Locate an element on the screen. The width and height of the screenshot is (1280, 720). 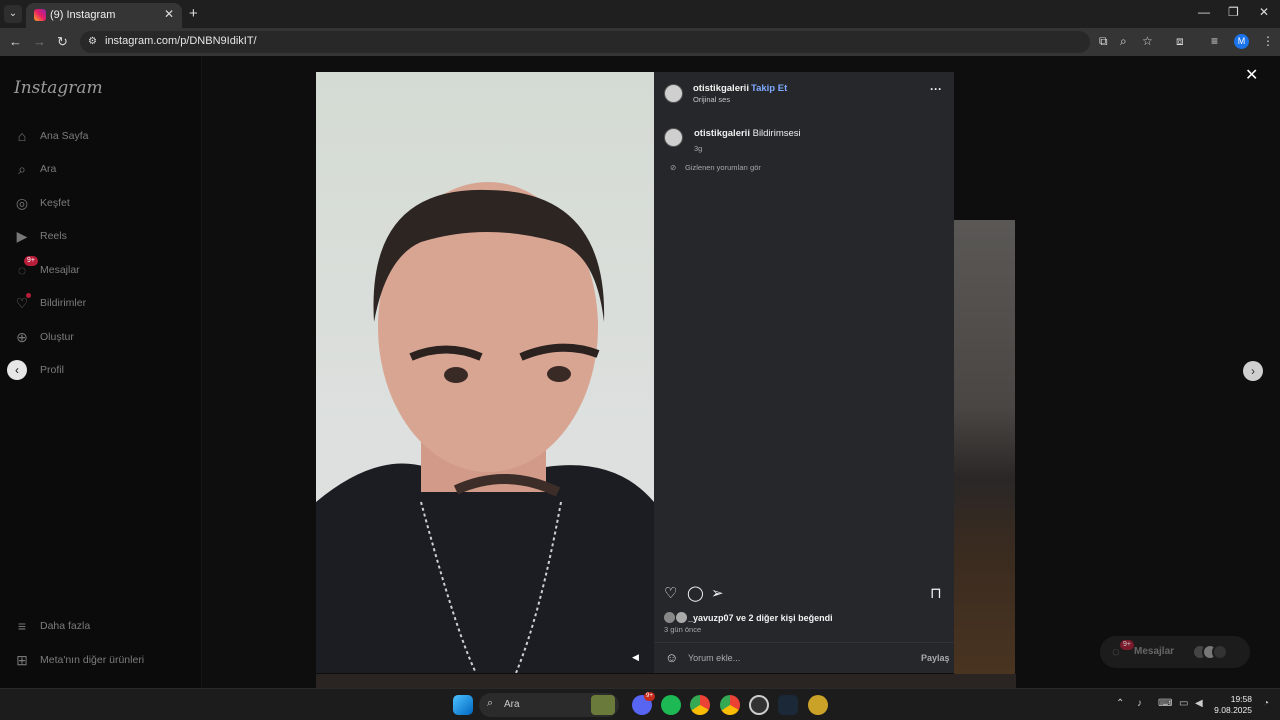
windows-taskbar: ⌕ Ara 9+ ⌃ ♪ ⌨ ▭ ◀ 19:58 9.08.2025 ◔ is located at coordinates (640, 704).